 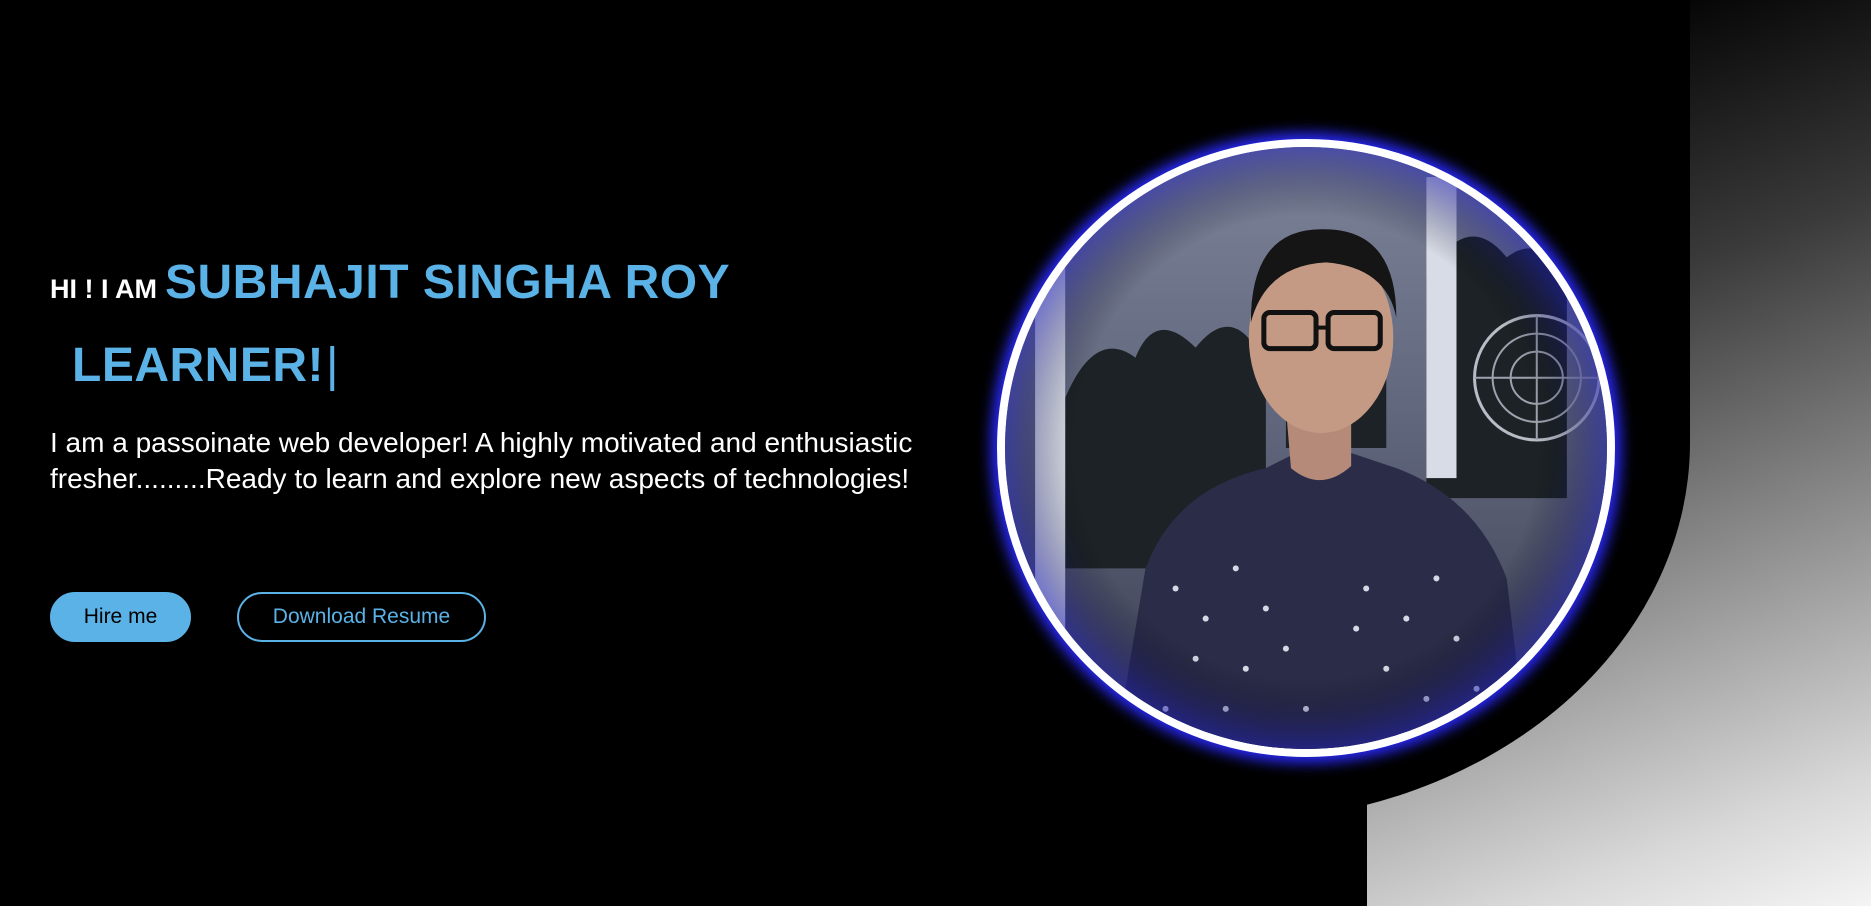 What do you see at coordinates (361, 617) in the screenshot?
I see `download-resume-button: Download Resume` at bounding box center [361, 617].